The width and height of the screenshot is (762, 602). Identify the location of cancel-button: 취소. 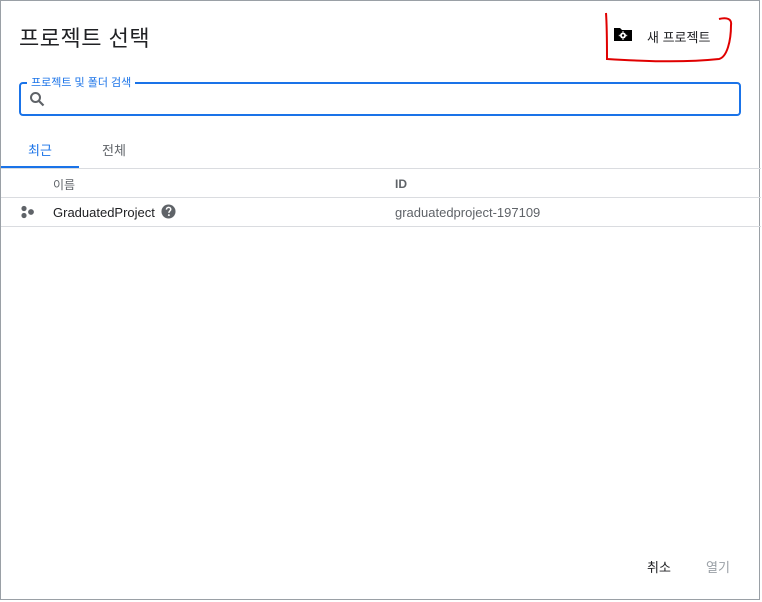
(659, 566).